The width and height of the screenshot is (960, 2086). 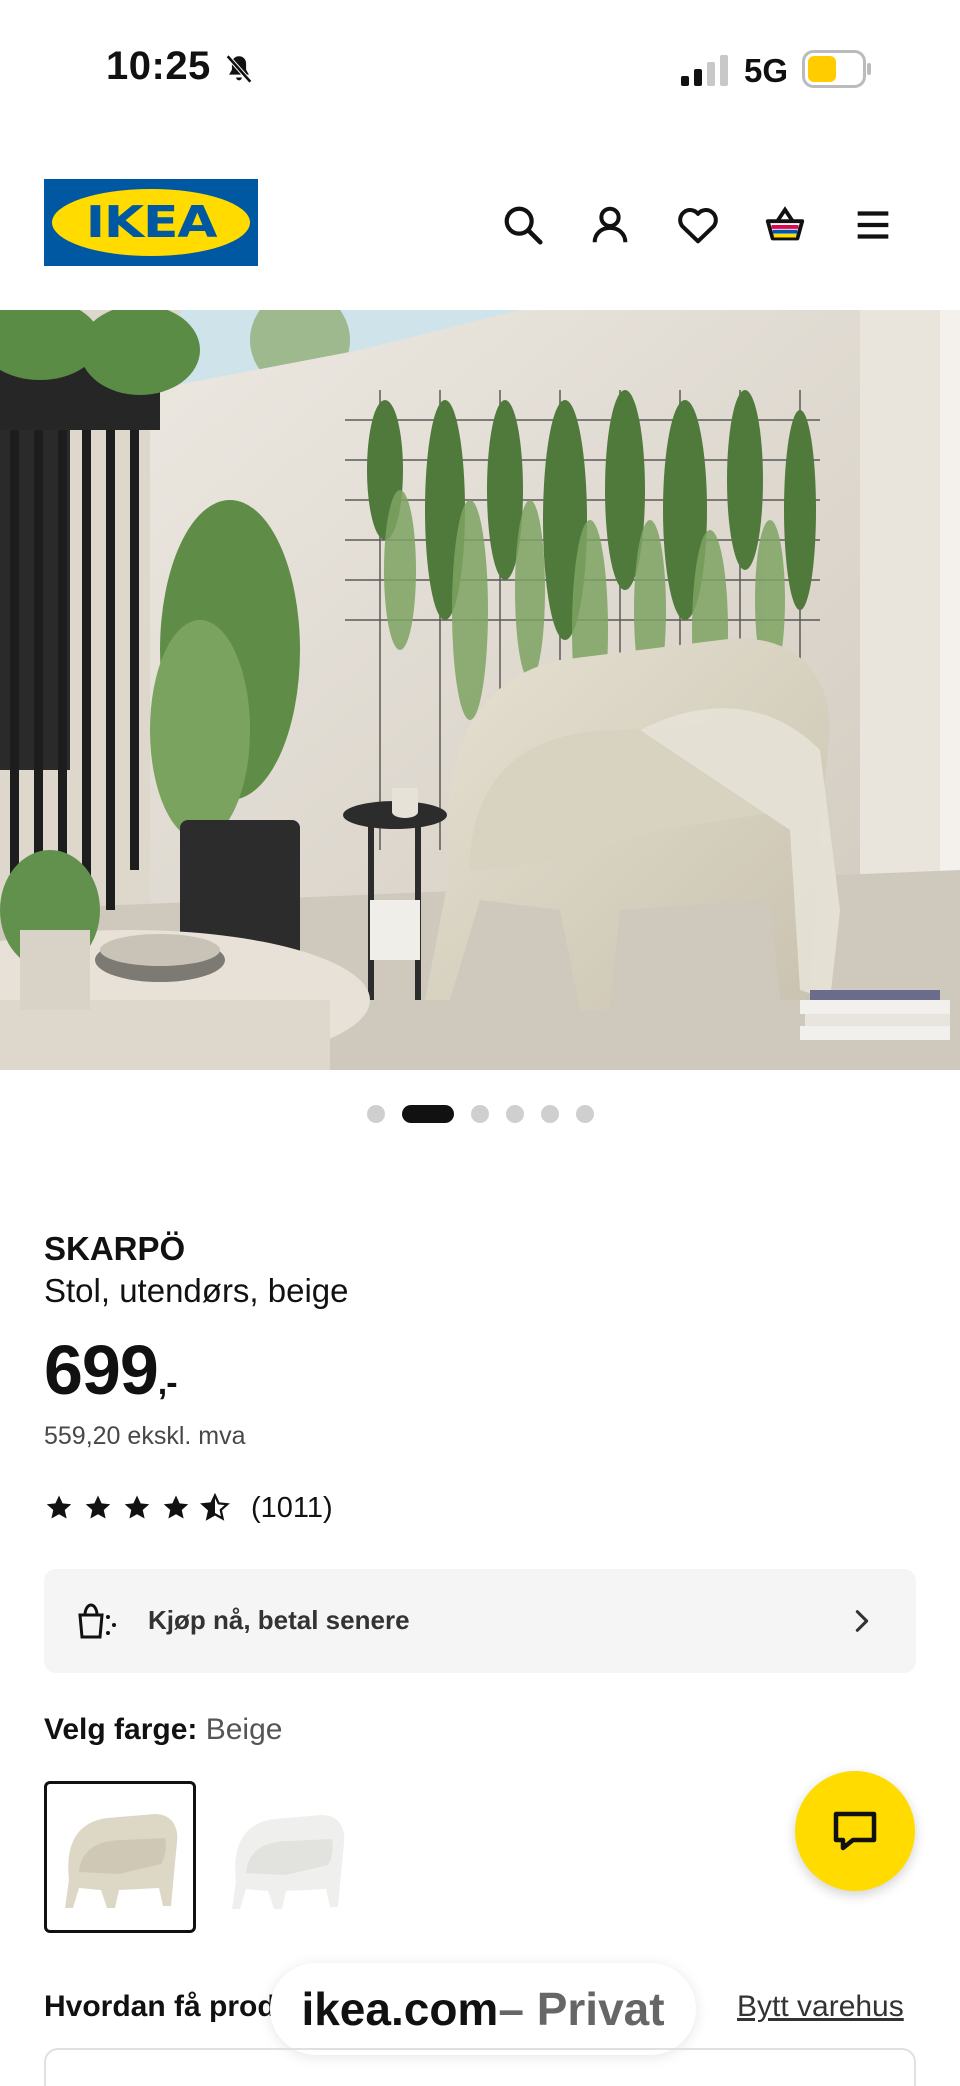 I want to click on search-icon, so click(x=523, y=225).